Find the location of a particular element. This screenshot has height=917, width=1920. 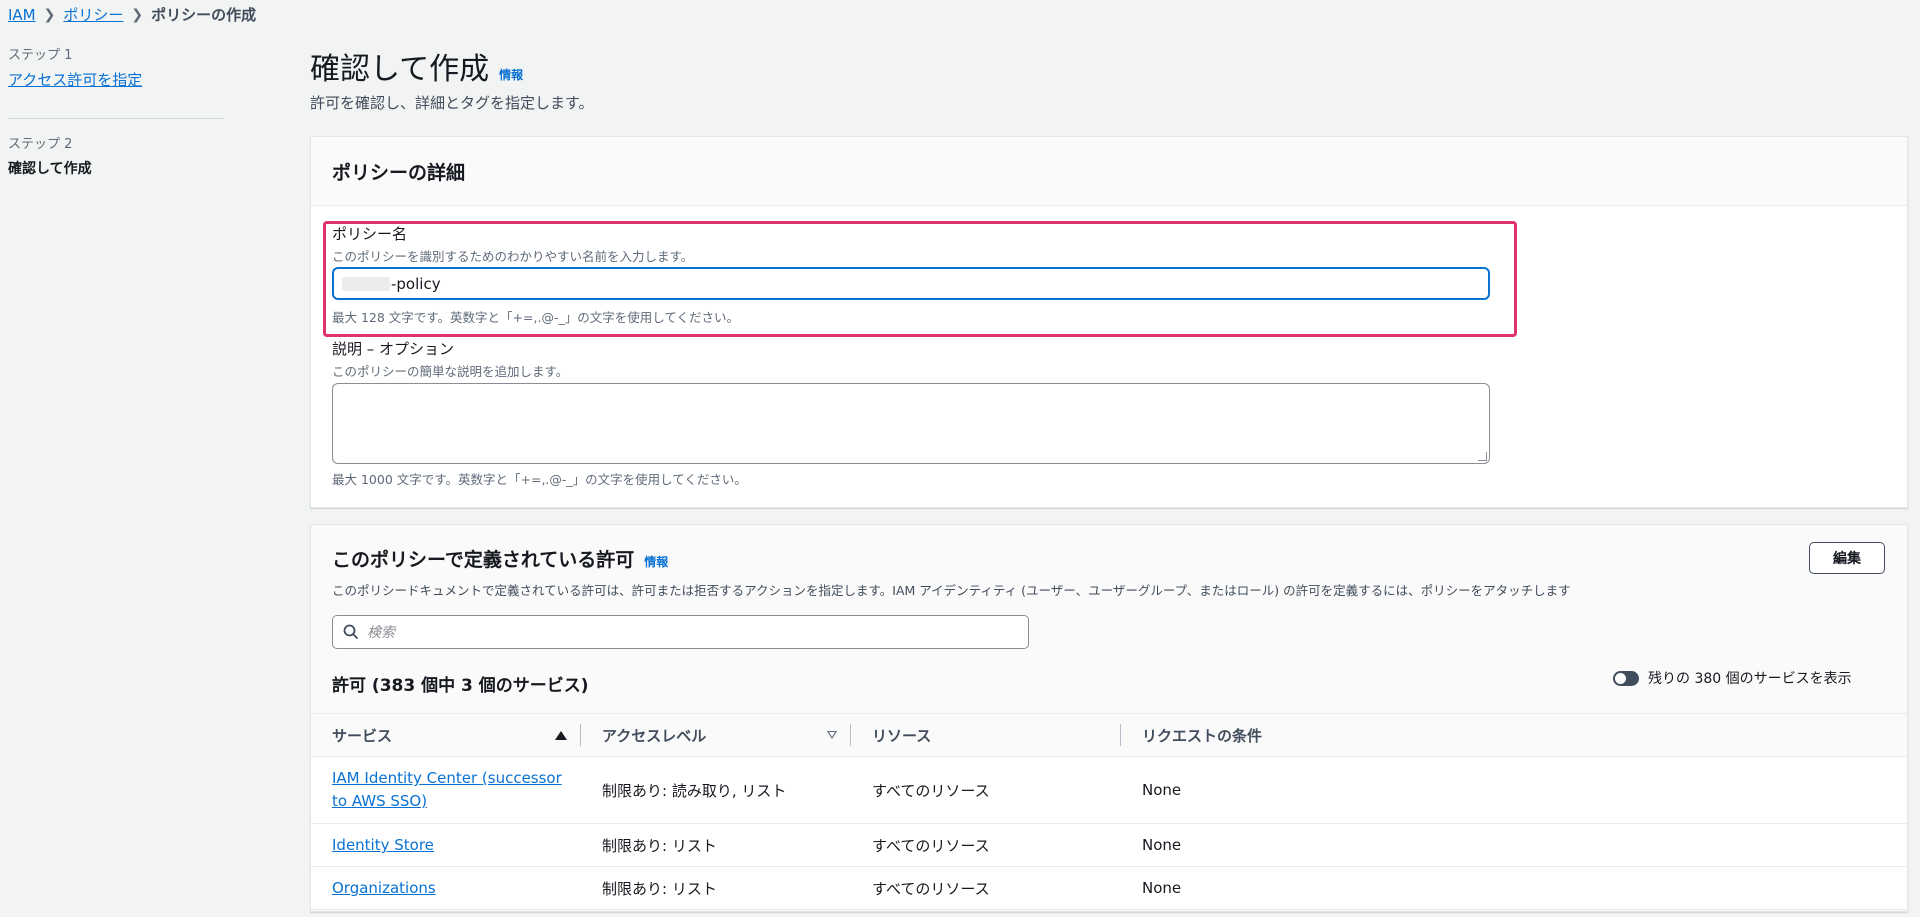

permissions-count-heading: 許可 (383 個中 3 個のサービス) is located at coordinates (460, 686).